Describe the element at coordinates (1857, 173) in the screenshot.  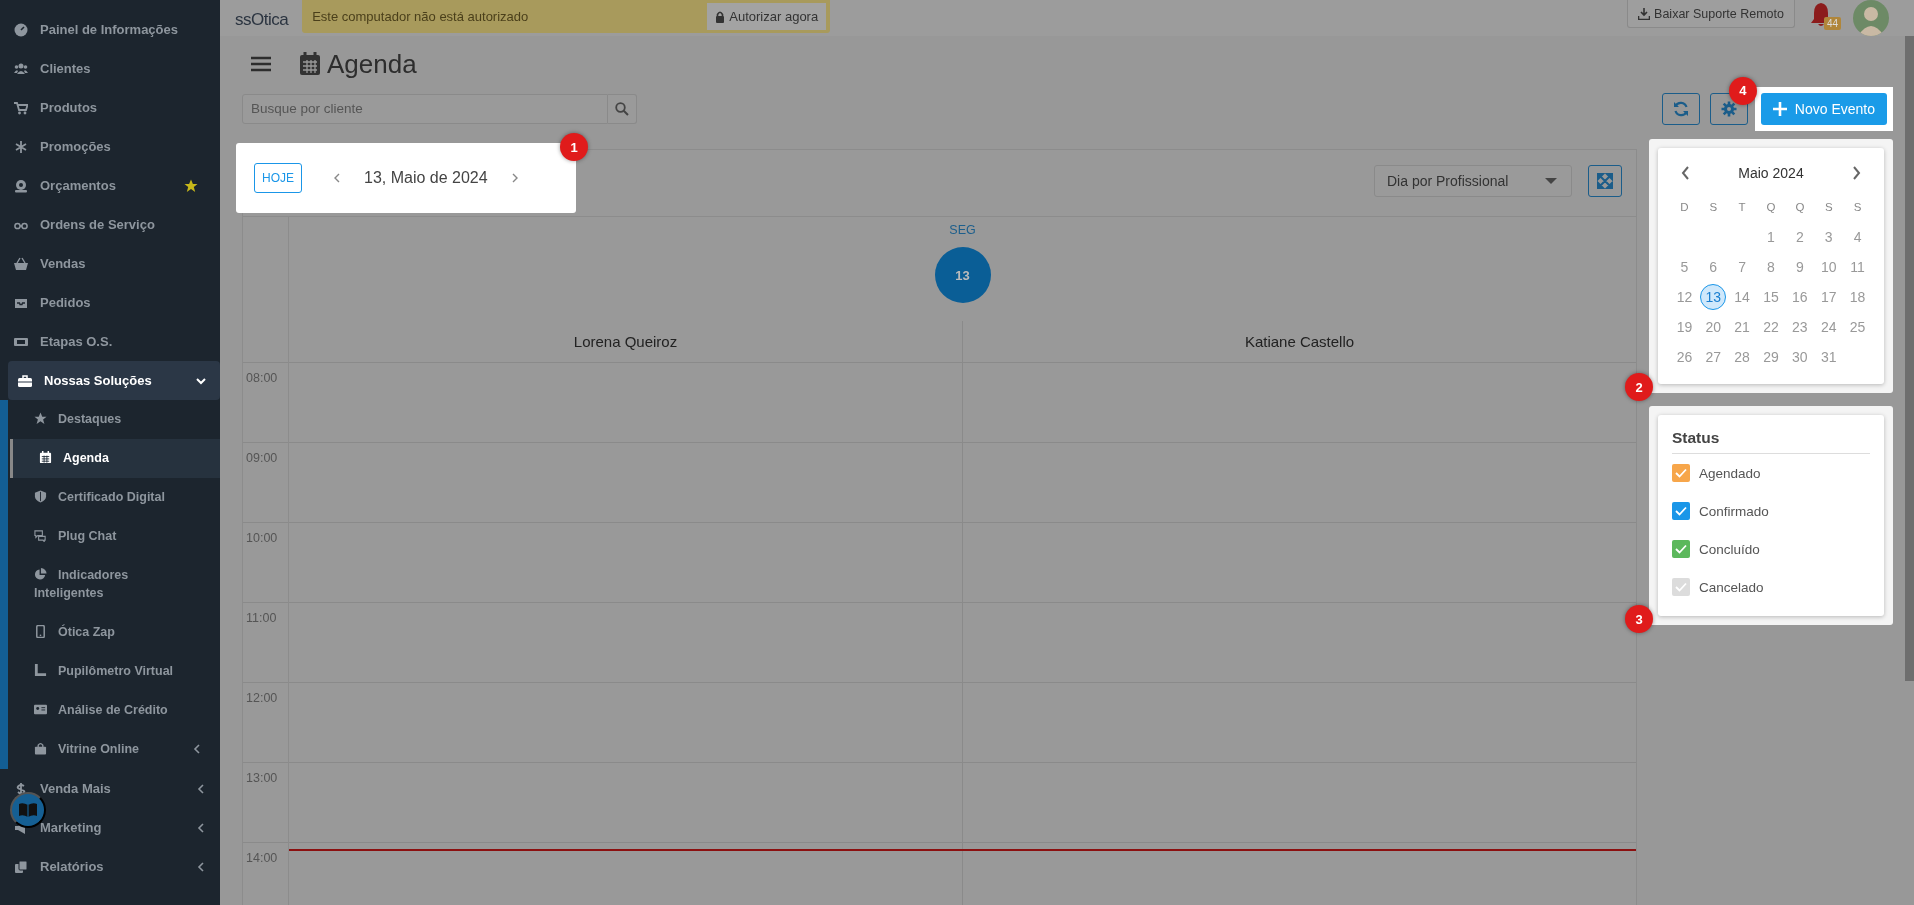
I see `chevron-right-icon` at that location.